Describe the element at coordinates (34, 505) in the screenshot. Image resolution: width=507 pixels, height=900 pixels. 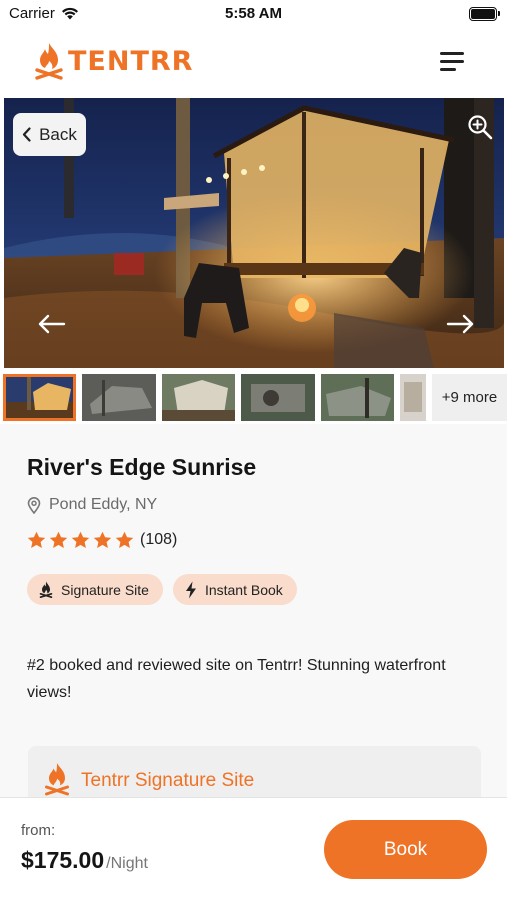
I see `location-pin-icon` at that location.